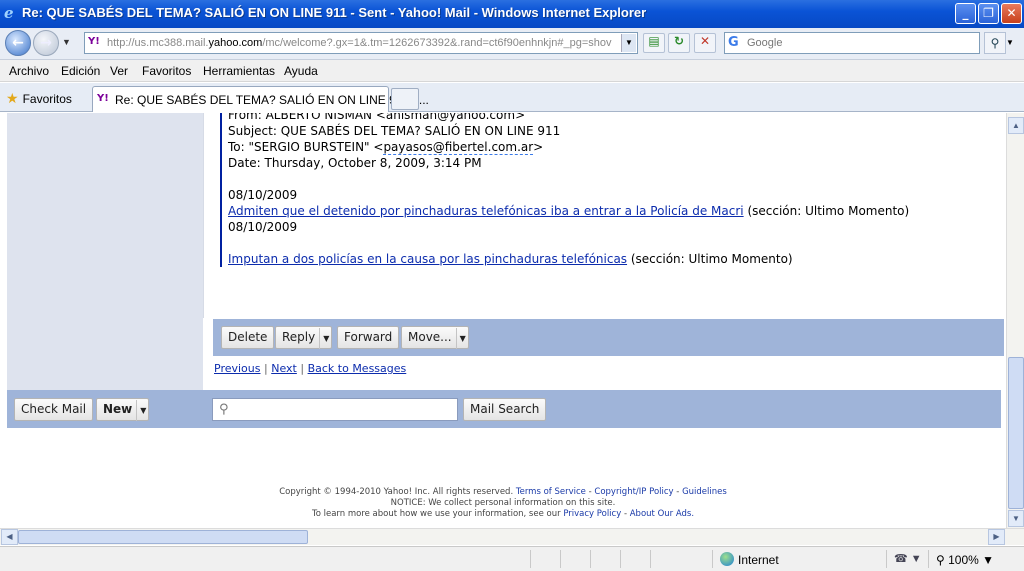 This screenshot has width=1024, height=571. What do you see at coordinates (705, 43) in the screenshot?
I see `stop-icon: ✕` at bounding box center [705, 43].